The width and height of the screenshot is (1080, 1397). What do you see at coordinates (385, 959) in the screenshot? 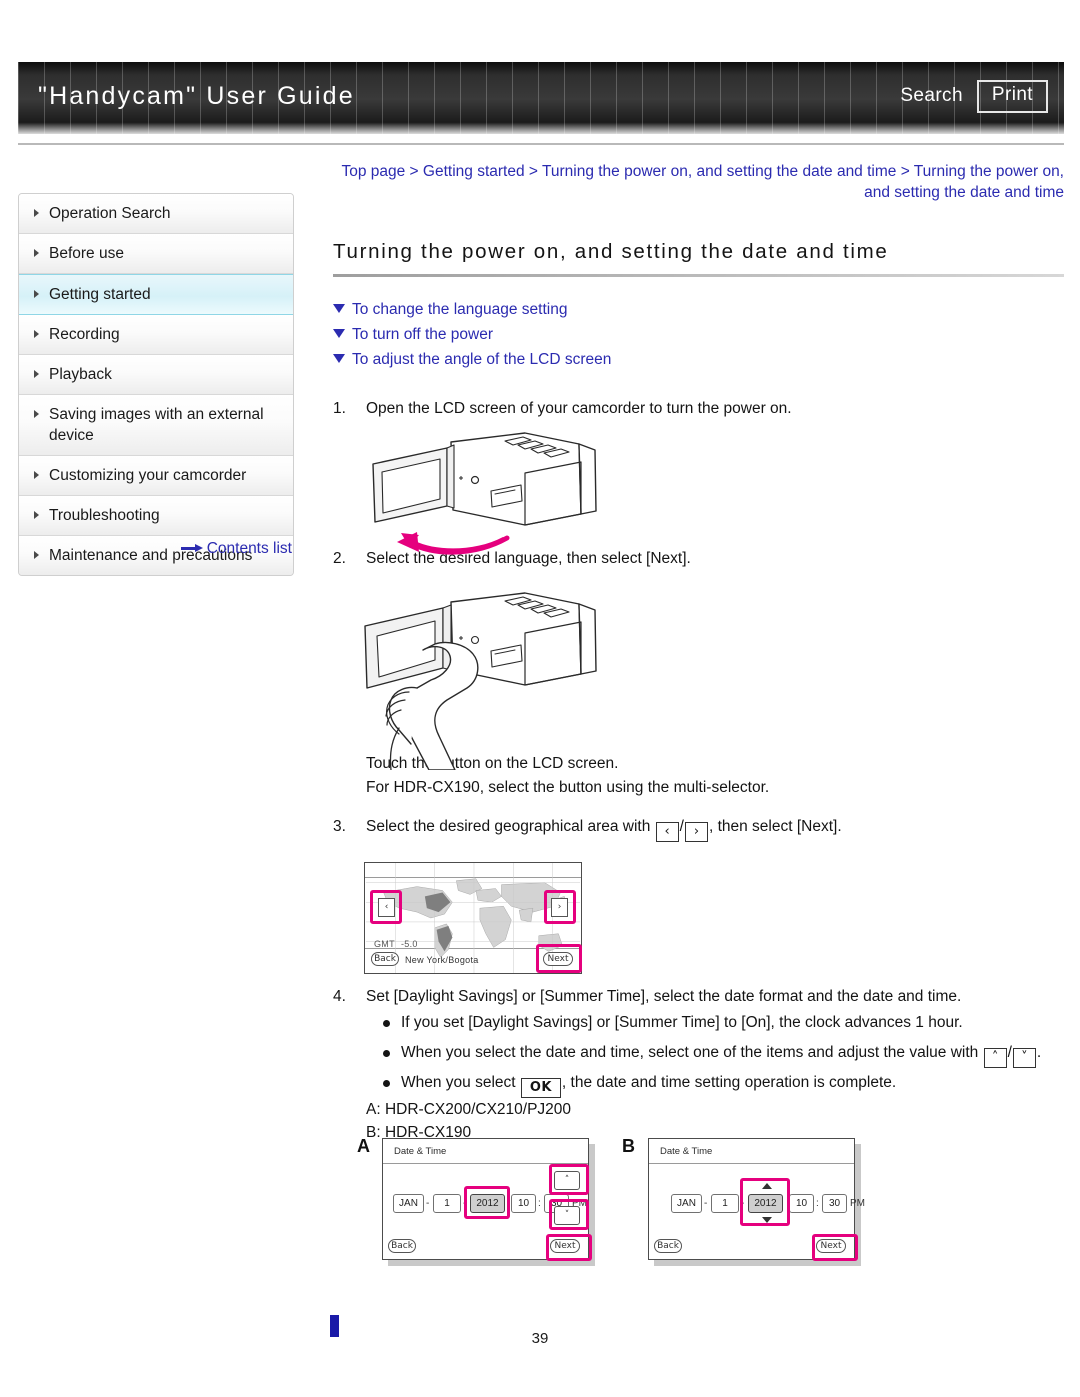
I see `map-back-button: Back` at bounding box center [385, 959].